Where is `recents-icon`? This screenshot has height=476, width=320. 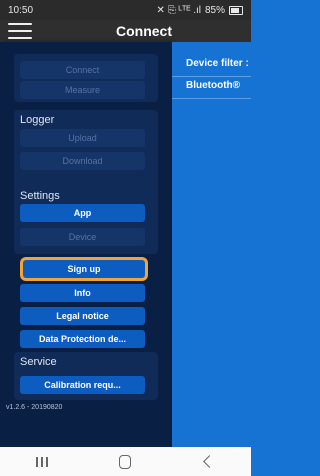 recents-icon is located at coordinates (41, 461).